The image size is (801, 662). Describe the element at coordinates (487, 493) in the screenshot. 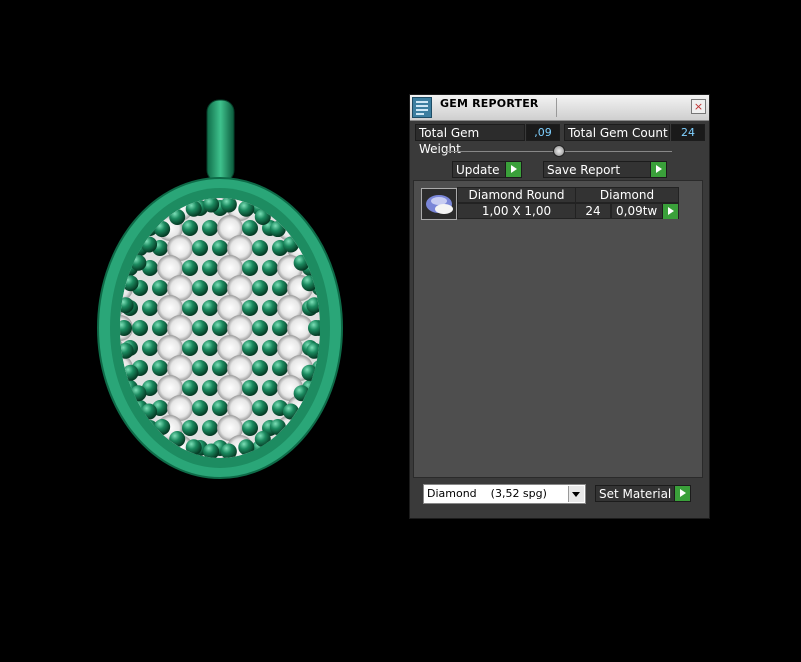

I see `material-select-value: Diamond (3,52 spg)` at that location.